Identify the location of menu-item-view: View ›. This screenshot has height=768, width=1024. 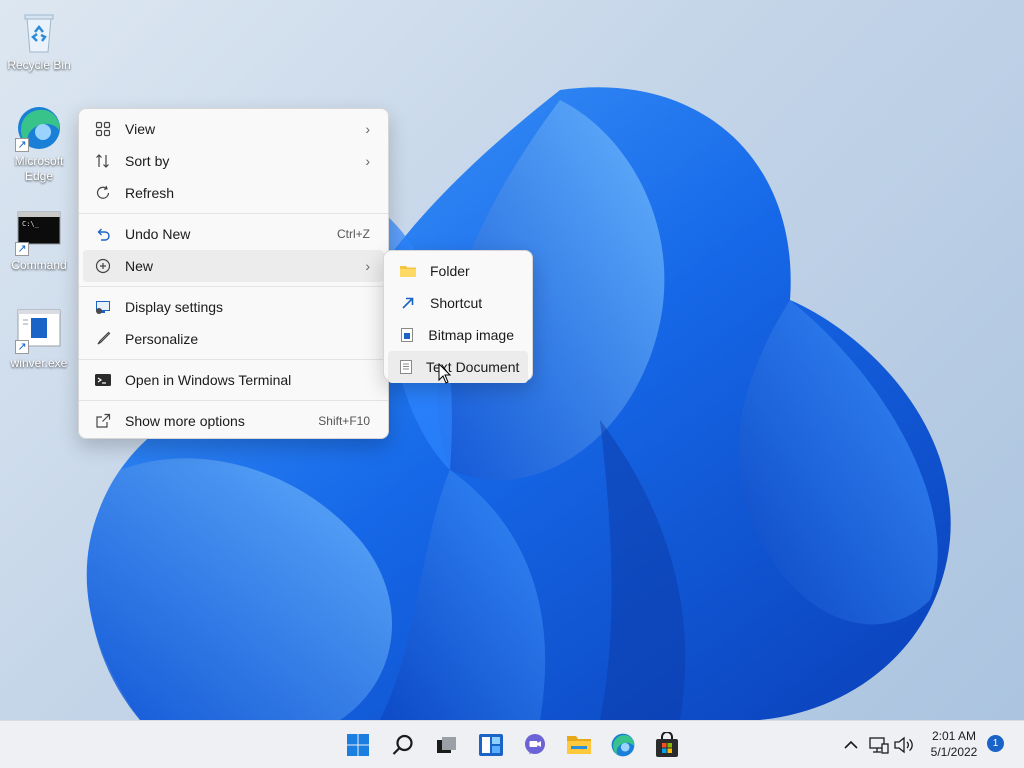
(233, 129).